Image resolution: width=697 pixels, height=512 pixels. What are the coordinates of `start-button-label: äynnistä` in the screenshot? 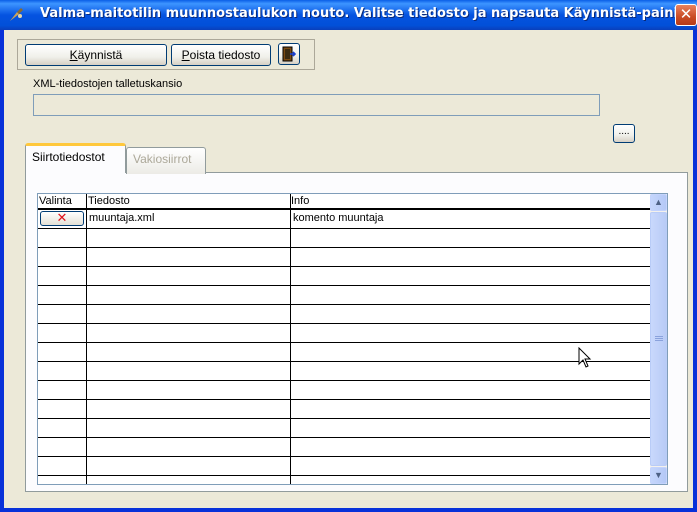 It's located at (100, 55).